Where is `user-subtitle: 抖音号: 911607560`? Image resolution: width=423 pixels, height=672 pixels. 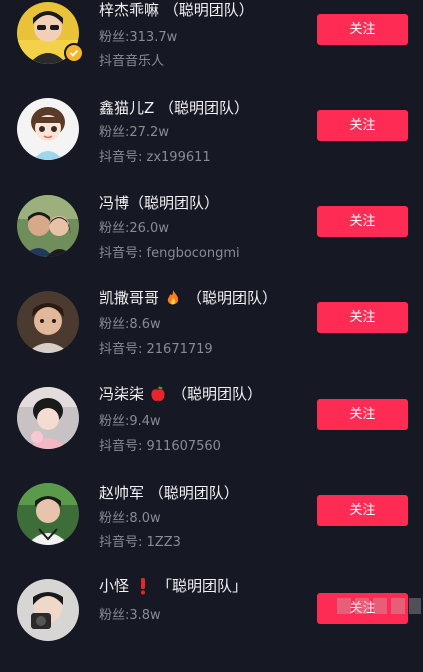
user-subtitle: 抖音号: 911607560 is located at coordinates (160, 446).